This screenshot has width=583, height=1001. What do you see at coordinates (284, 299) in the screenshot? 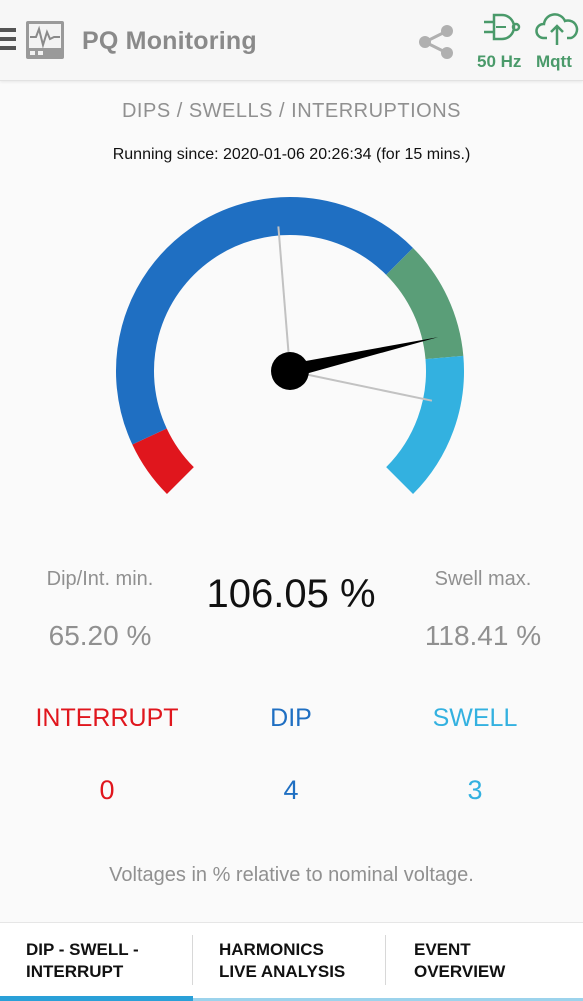
I see `gauge-min-marker` at bounding box center [284, 299].